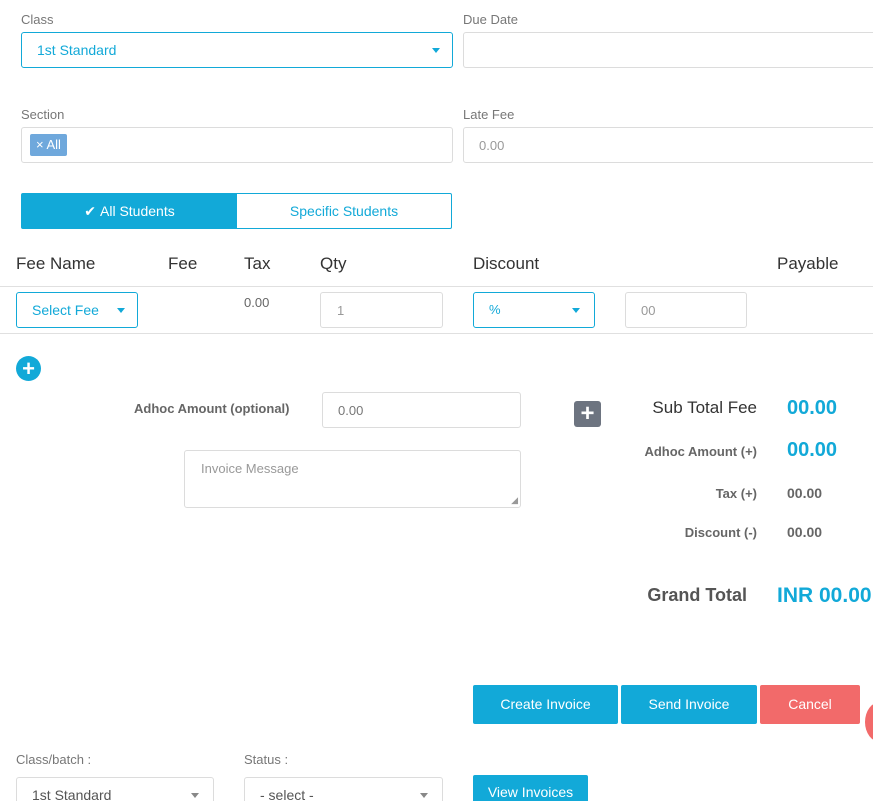 The image size is (873, 801). I want to click on header-tax: Tax, so click(257, 263).